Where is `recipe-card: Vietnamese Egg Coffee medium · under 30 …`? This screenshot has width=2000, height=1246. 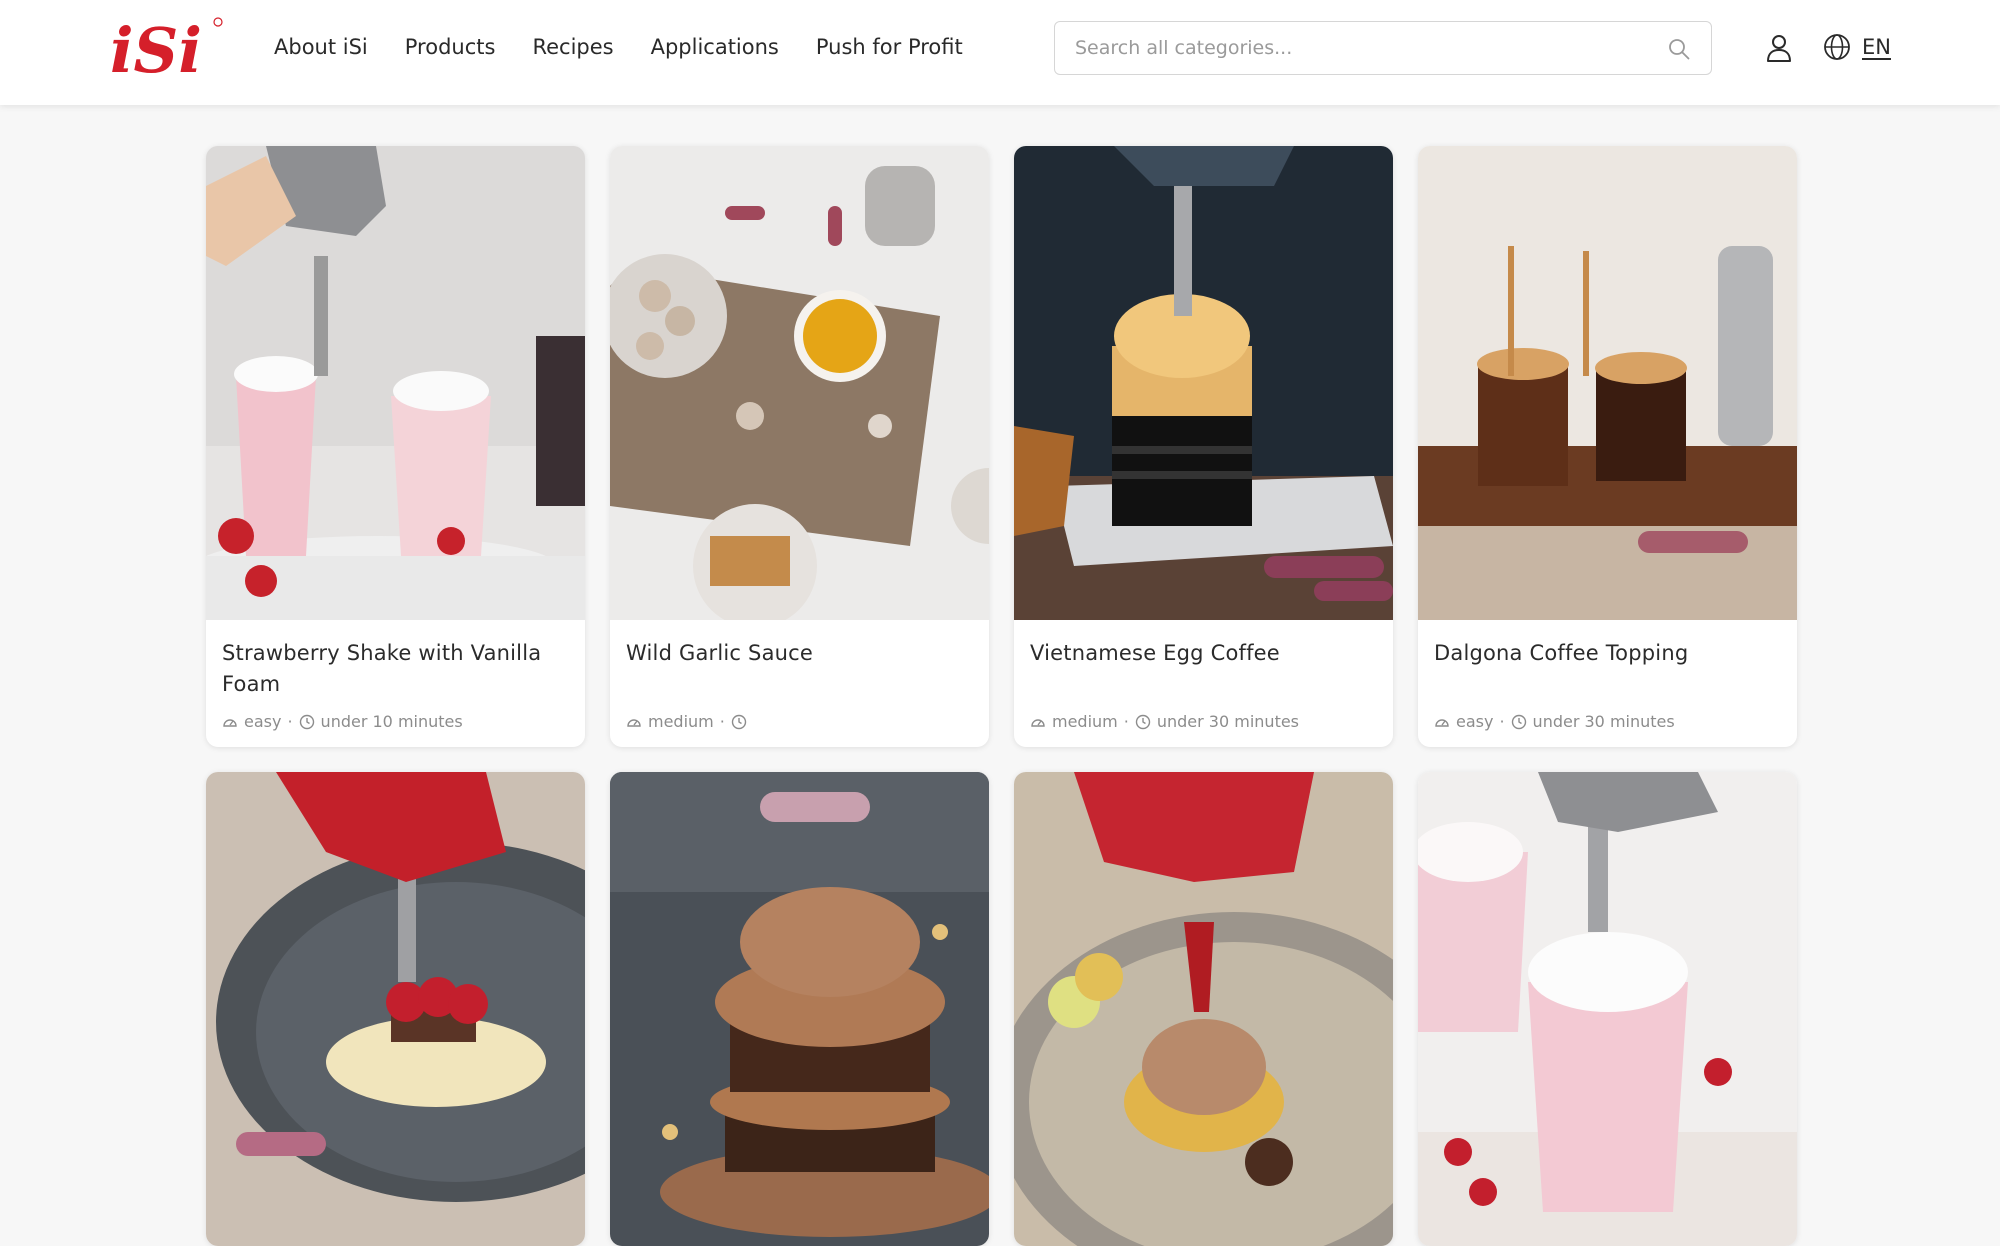
recipe-card: Vietnamese Egg Coffee medium · under 30 … is located at coordinates (1203, 446).